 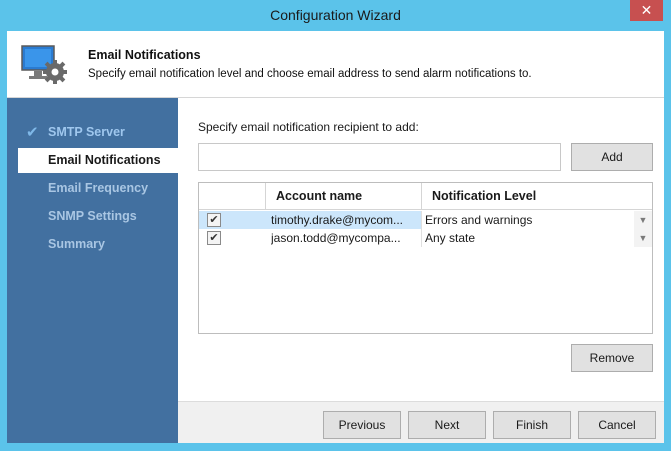 I want to click on page-title: Email Notifications, so click(x=144, y=55).